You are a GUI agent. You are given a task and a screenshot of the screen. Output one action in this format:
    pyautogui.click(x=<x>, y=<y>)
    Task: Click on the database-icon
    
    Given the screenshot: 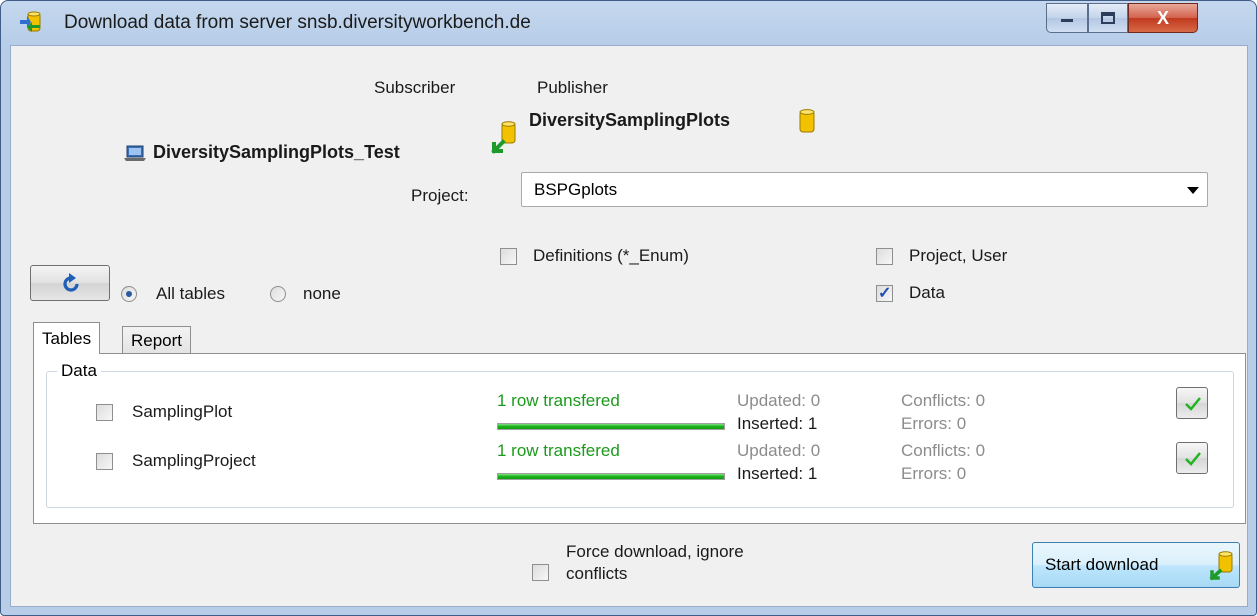 What is the action you would take?
    pyautogui.click(x=807, y=121)
    